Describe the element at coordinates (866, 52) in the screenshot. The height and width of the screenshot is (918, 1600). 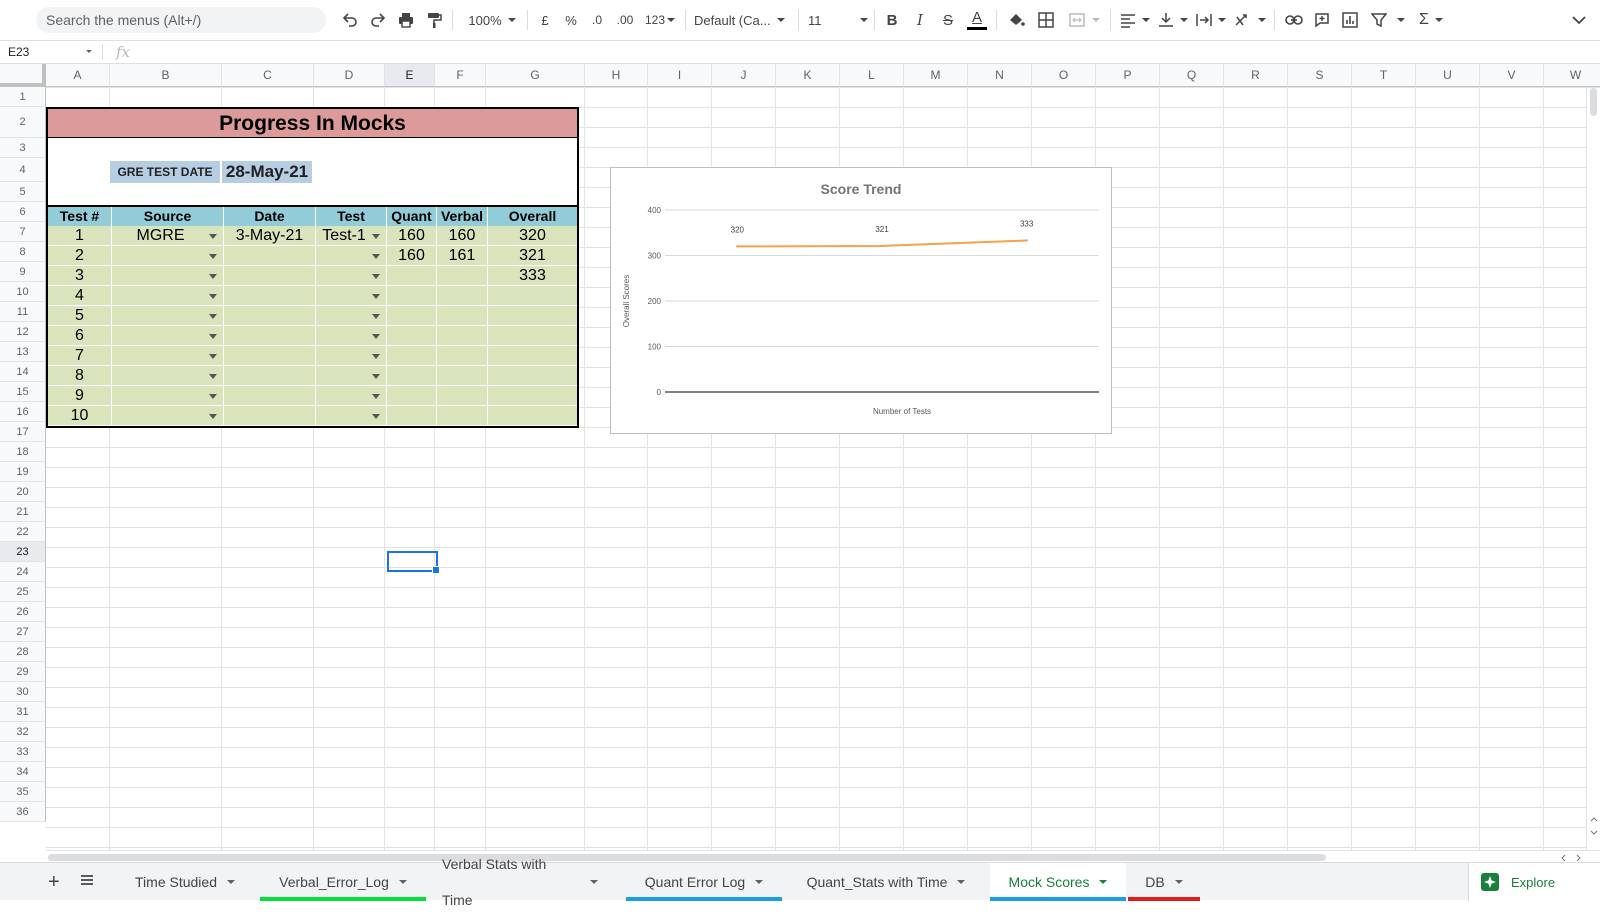
I see `formula-input` at that location.